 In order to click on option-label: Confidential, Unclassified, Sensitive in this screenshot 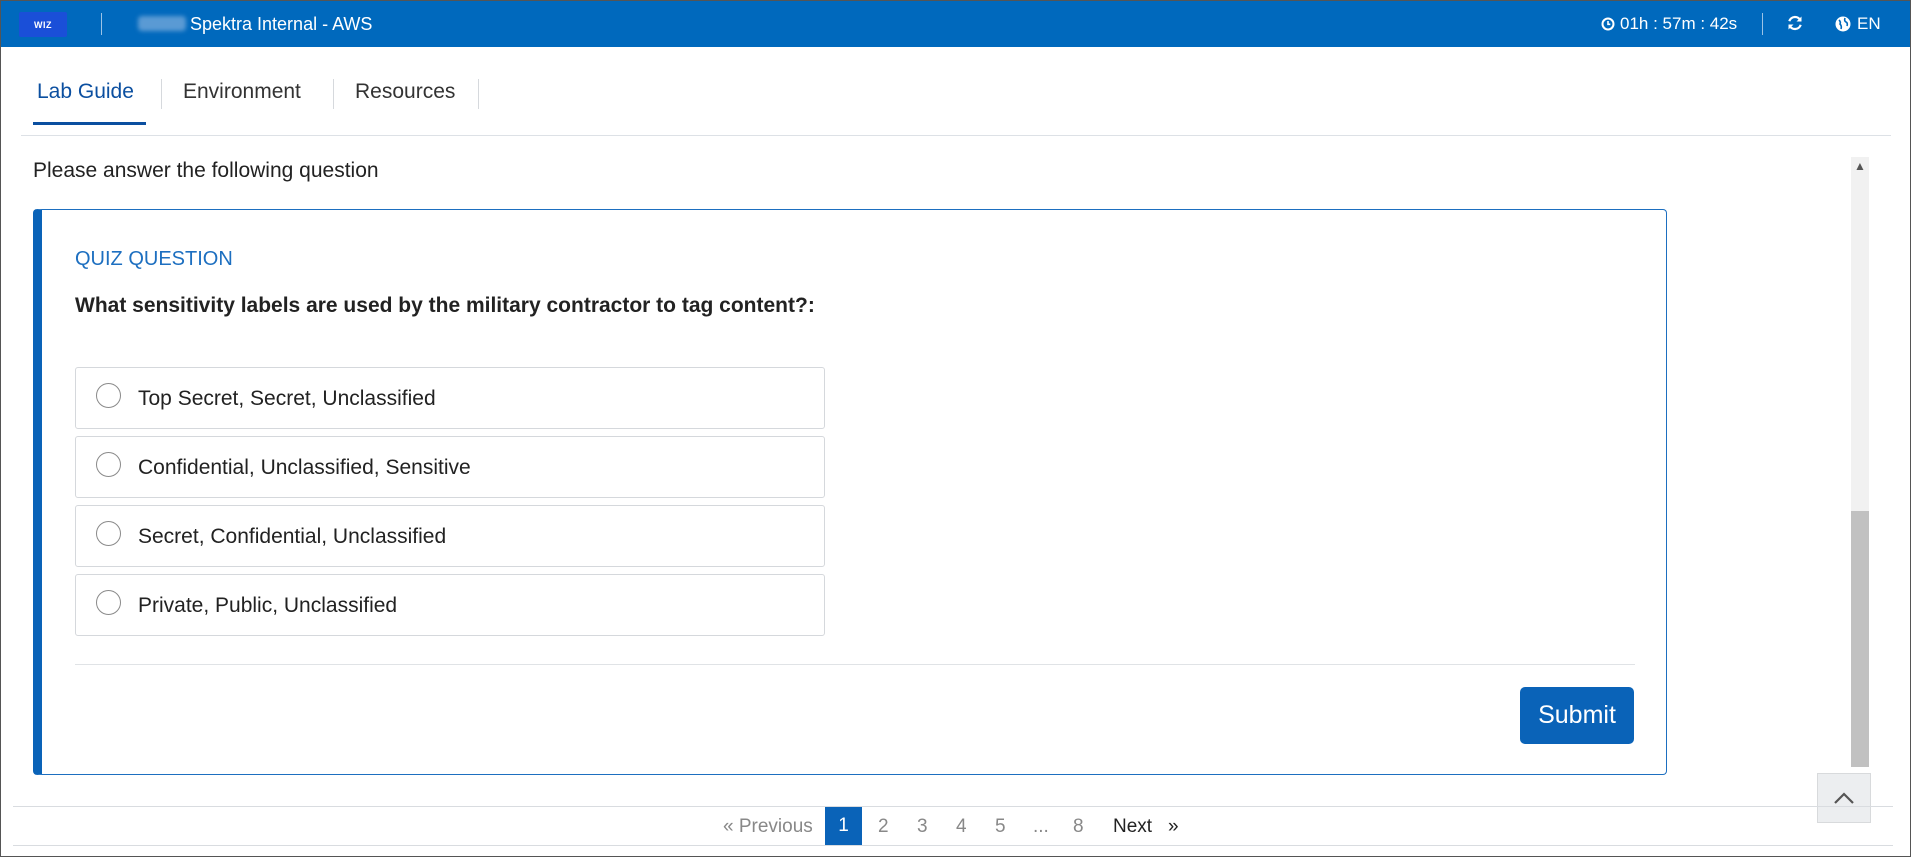, I will do `click(304, 467)`.